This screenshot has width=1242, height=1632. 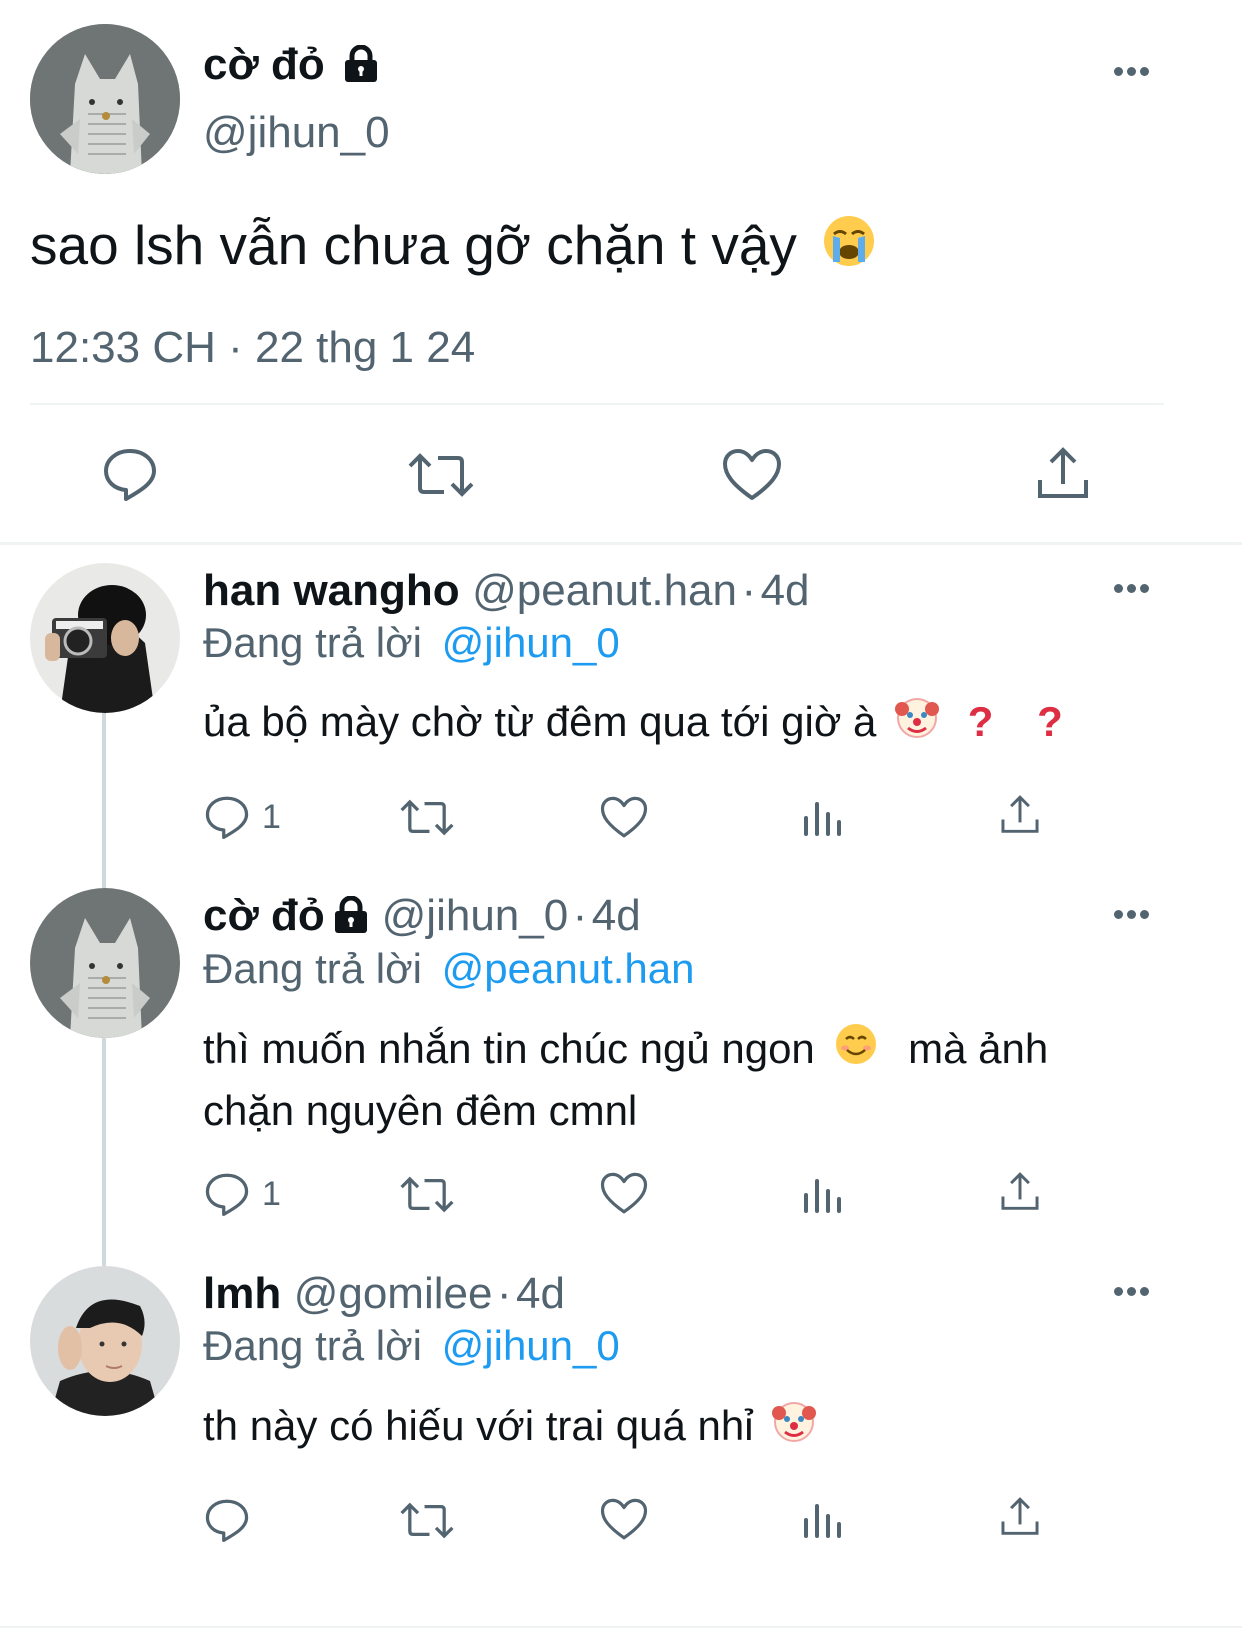 What do you see at coordinates (621, 543) in the screenshot?
I see `section-divider` at bounding box center [621, 543].